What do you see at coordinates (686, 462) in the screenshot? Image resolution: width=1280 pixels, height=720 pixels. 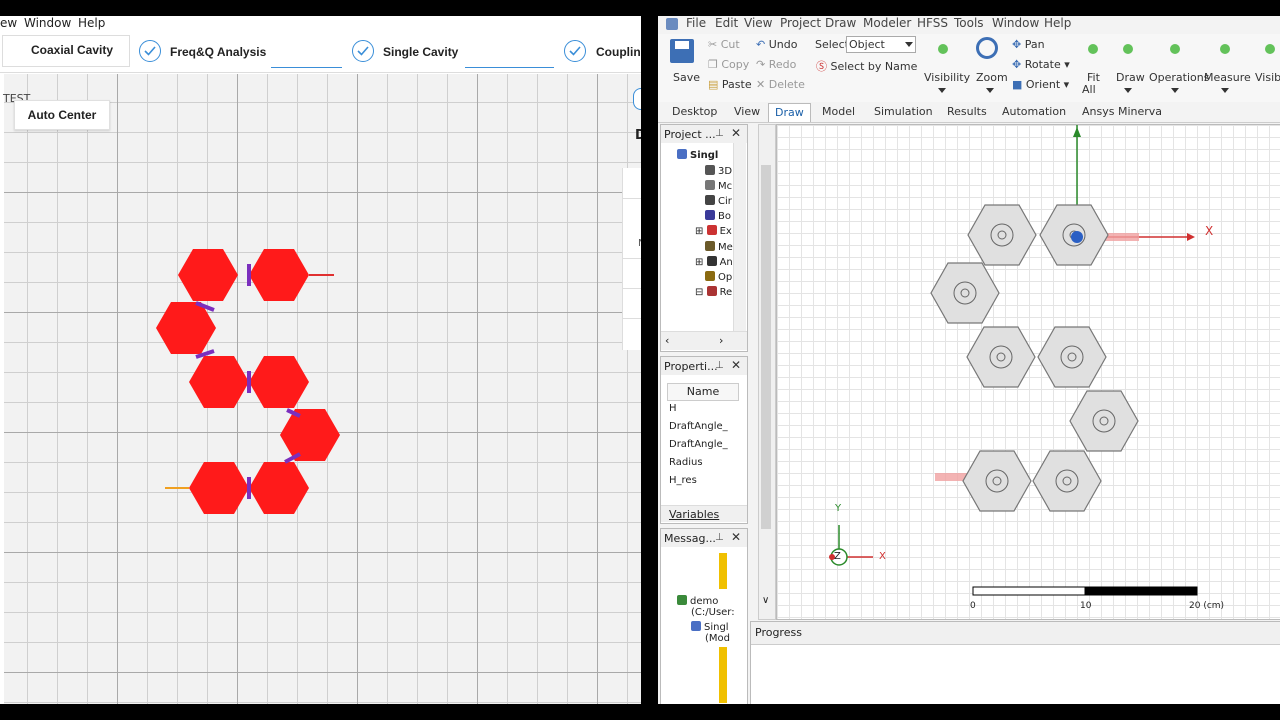 I see `property-row: Radius` at bounding box center [686, 462].